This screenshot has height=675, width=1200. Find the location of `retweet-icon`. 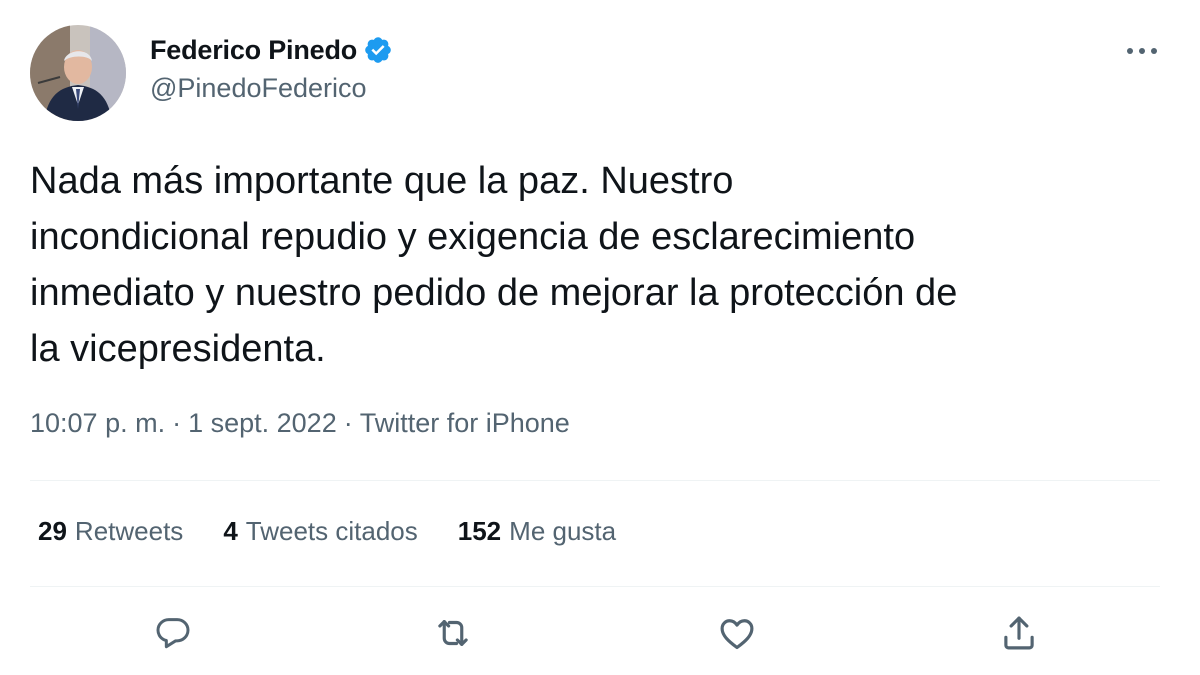

retweet-icon is located at coordinates (453, 635).